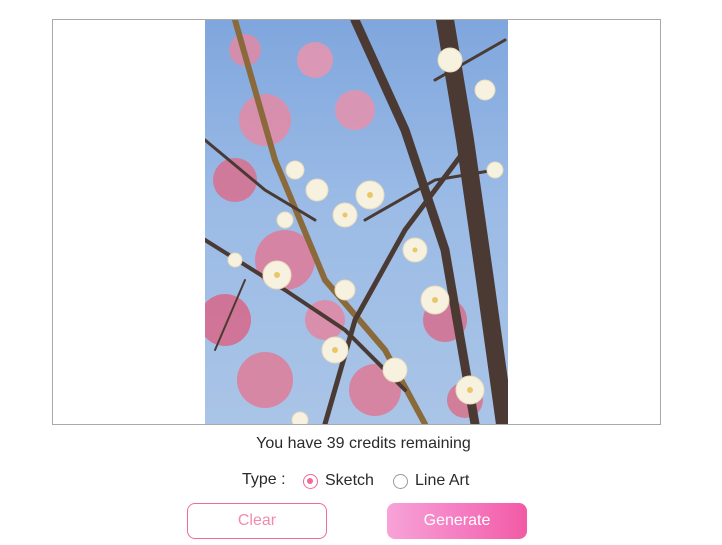  I want to click on credits-remaining-text: You have 39 credits remaining, so click(363, 443).